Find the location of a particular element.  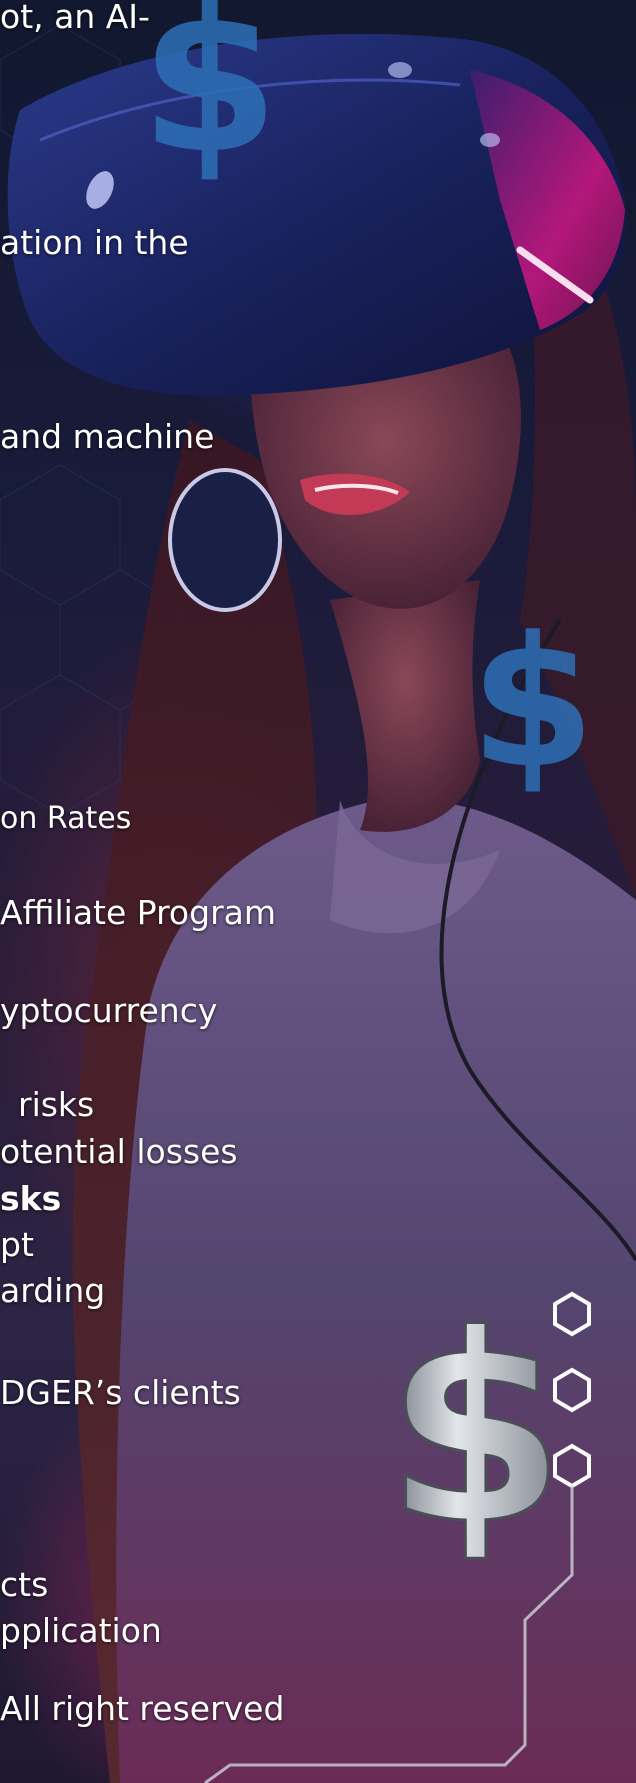

text-line: arding is located at coordinates (53, 1290).